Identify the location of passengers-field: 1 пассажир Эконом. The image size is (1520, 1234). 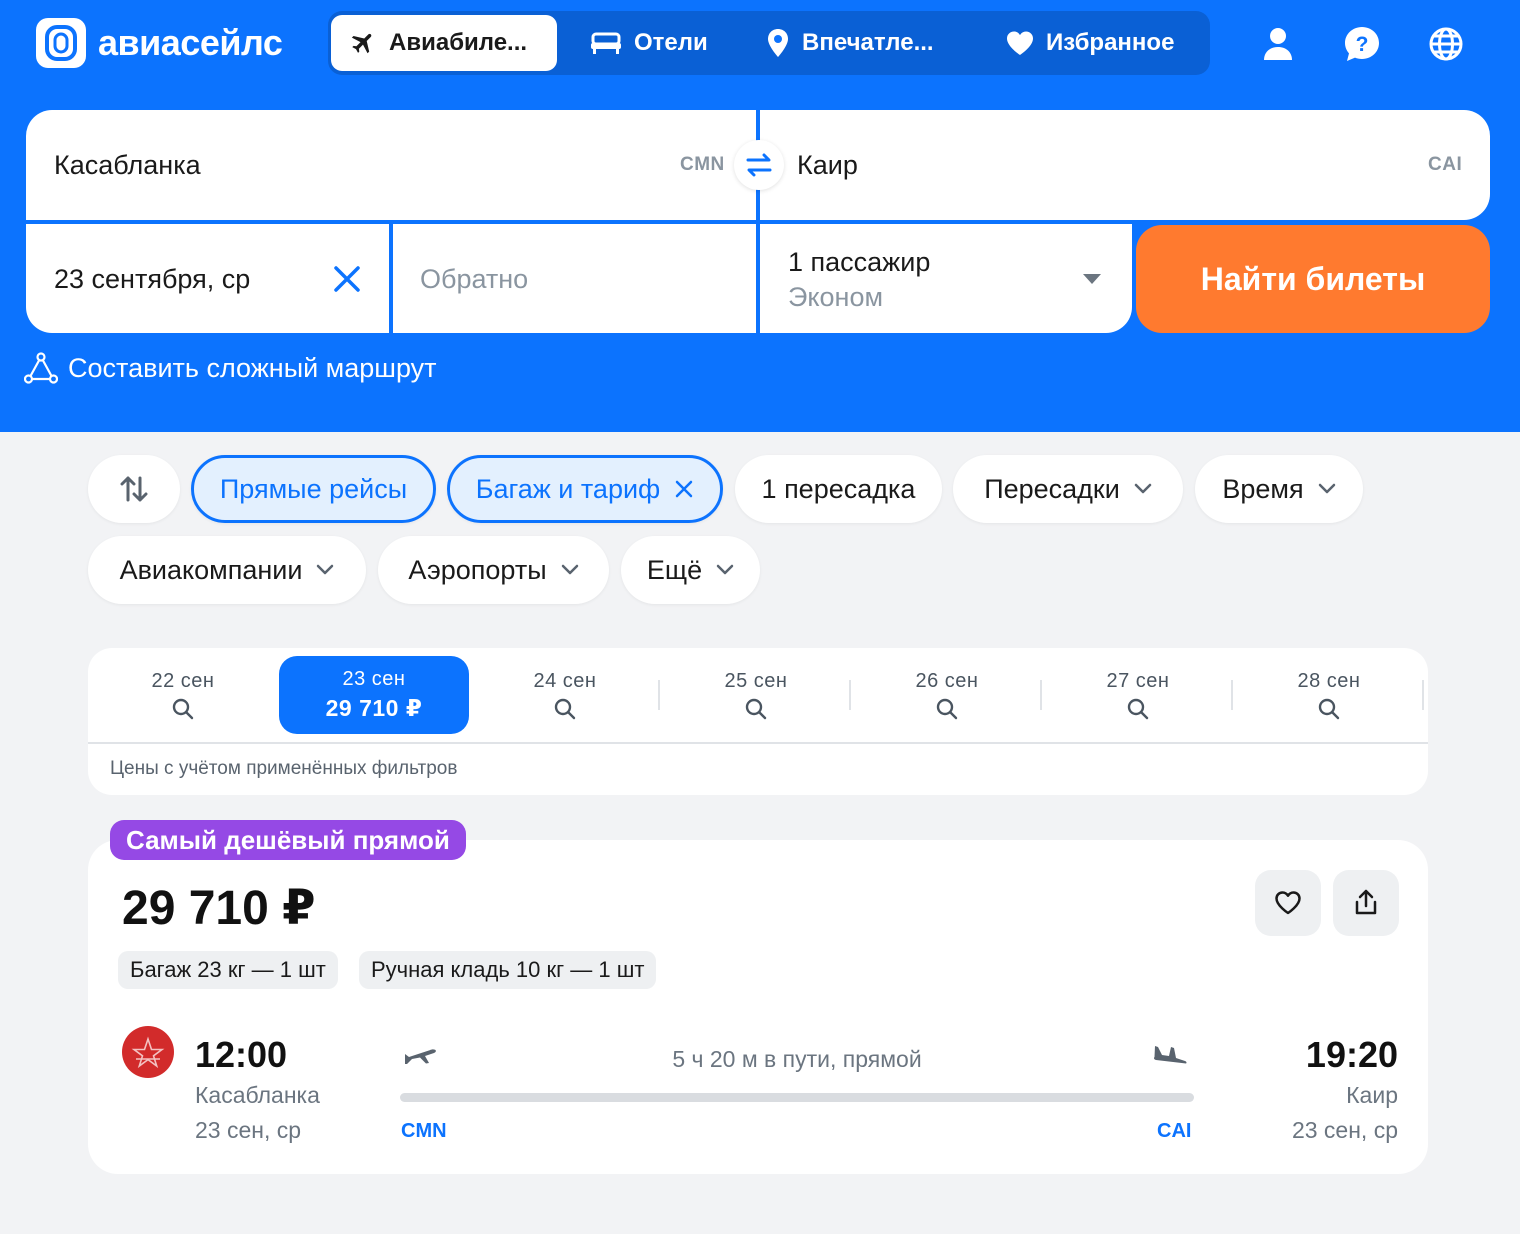
(946, 278).